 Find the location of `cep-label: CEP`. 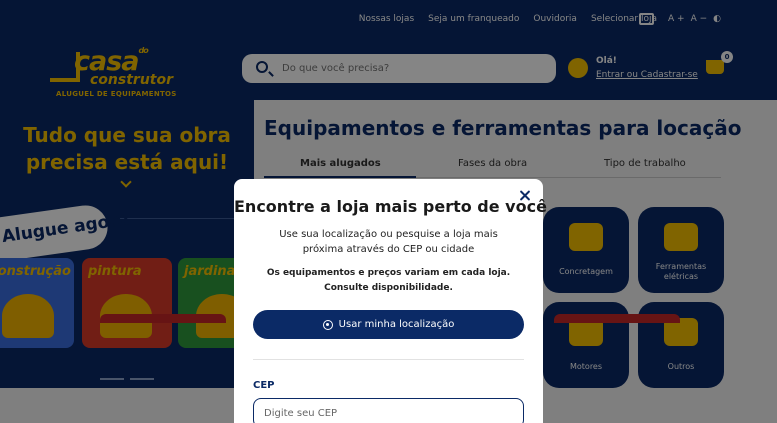

cep-label: CEP is located at coordinates (264, 385).